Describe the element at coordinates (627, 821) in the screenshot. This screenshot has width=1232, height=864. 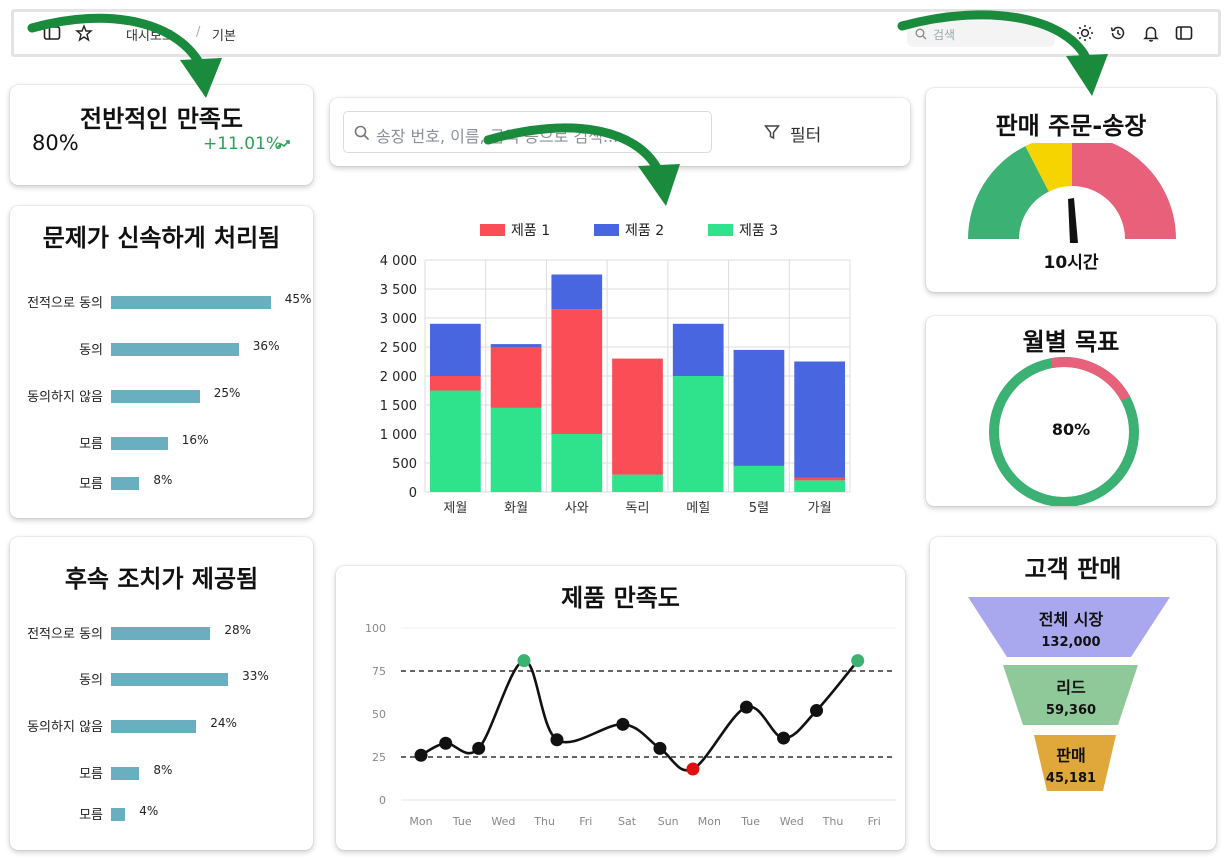
I see `x-tick-label: Sat` at that location.